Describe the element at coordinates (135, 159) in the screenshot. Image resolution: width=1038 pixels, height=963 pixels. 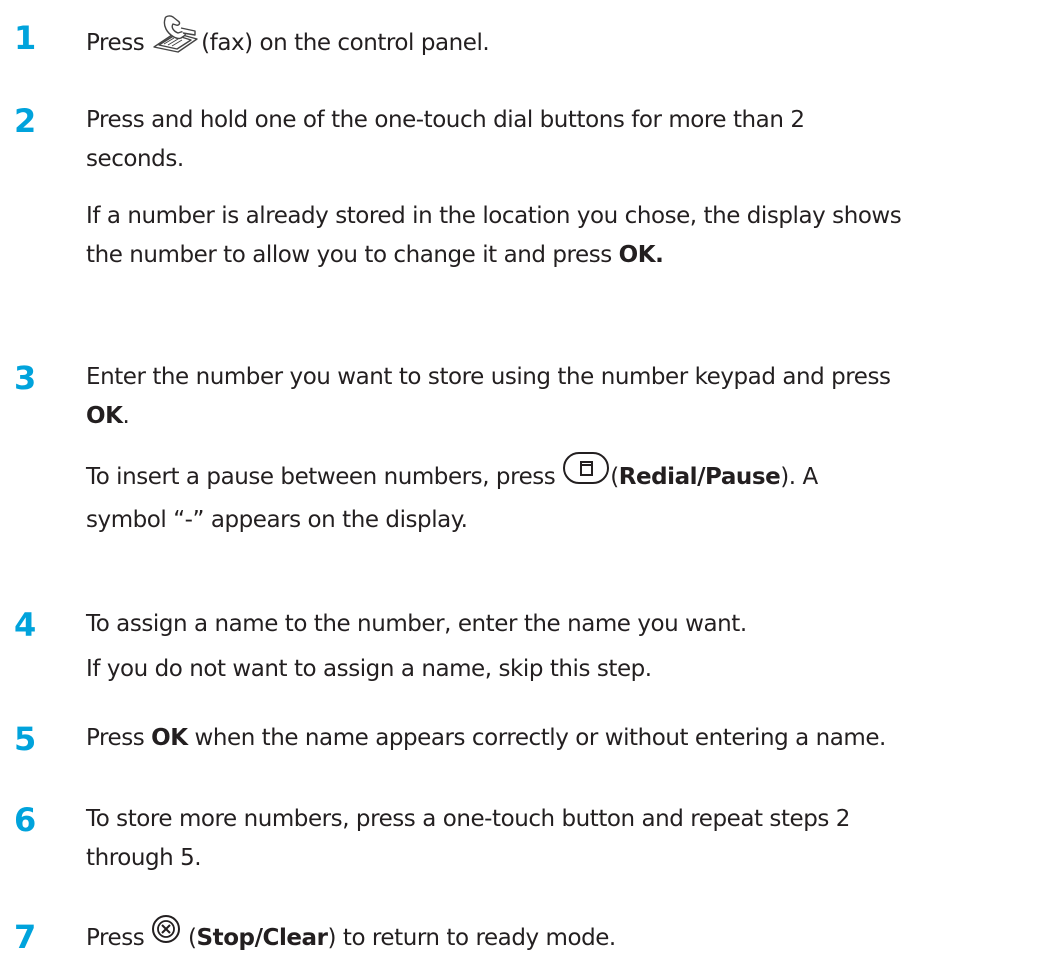
I see `step-text-line: seconds.` at that location.